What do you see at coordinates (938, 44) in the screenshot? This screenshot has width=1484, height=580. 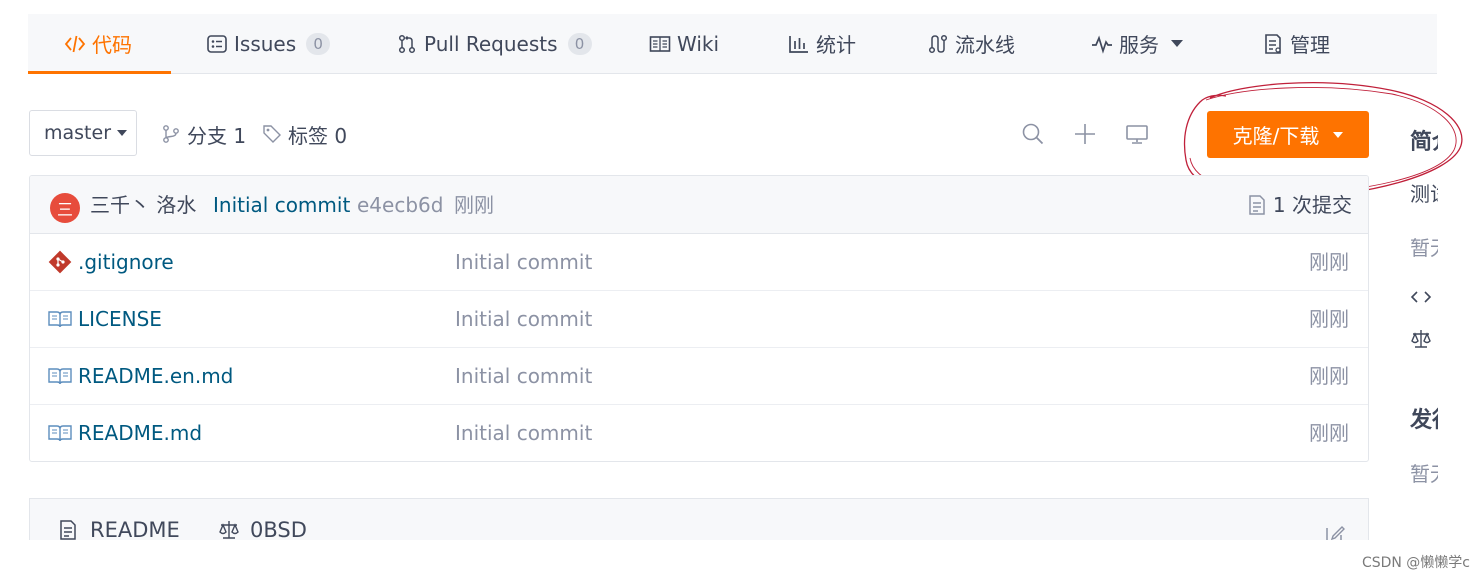 I see `pipeline-icon` at bounding box center [938, 44].